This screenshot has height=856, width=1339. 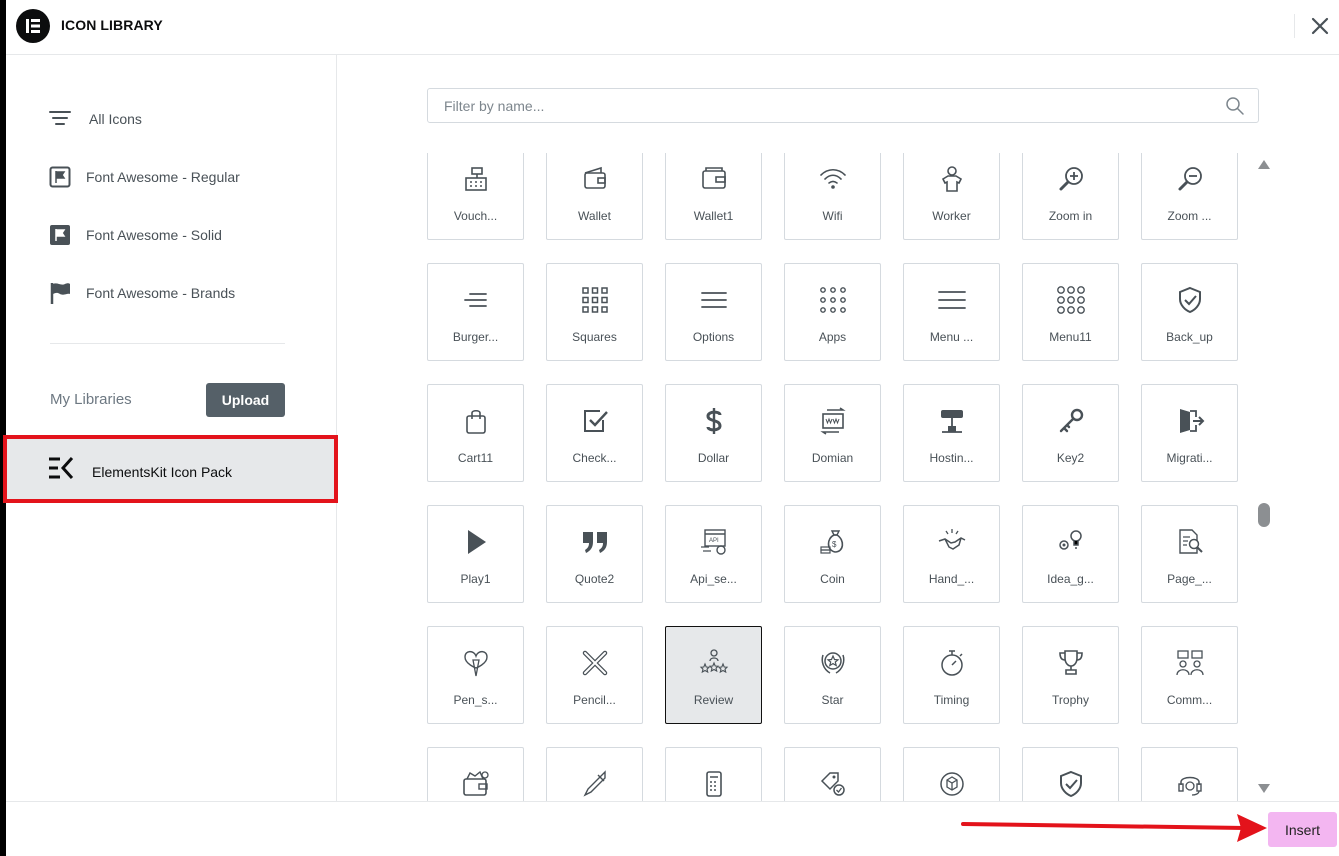 I want to click on sidebar-item-label: All Icons, so click(x=115, y=119).